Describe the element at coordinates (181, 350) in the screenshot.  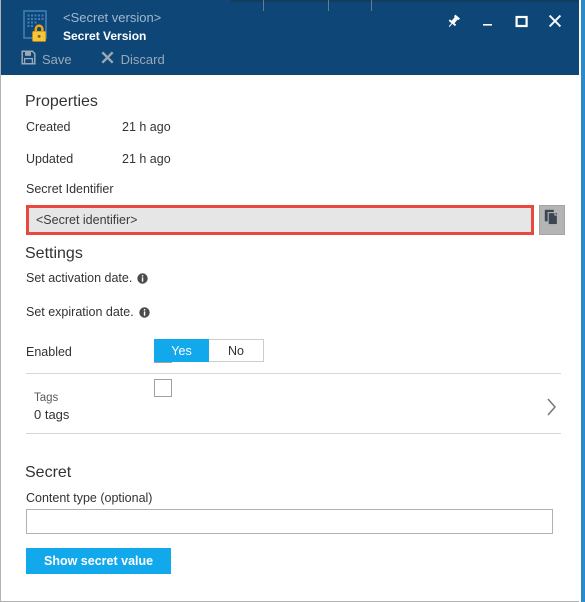
I see `enabled-toggle-yes: Yes` at that location.